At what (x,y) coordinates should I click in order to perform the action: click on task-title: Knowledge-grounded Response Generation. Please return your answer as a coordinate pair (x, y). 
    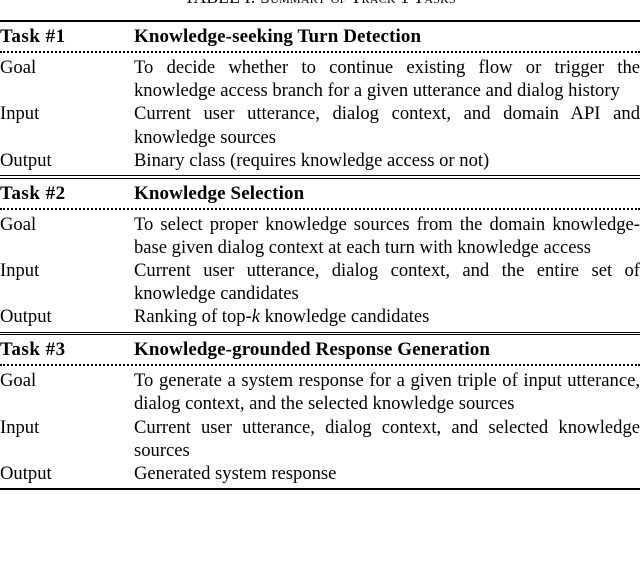
    Looking at the image, I should click on (312, 350).